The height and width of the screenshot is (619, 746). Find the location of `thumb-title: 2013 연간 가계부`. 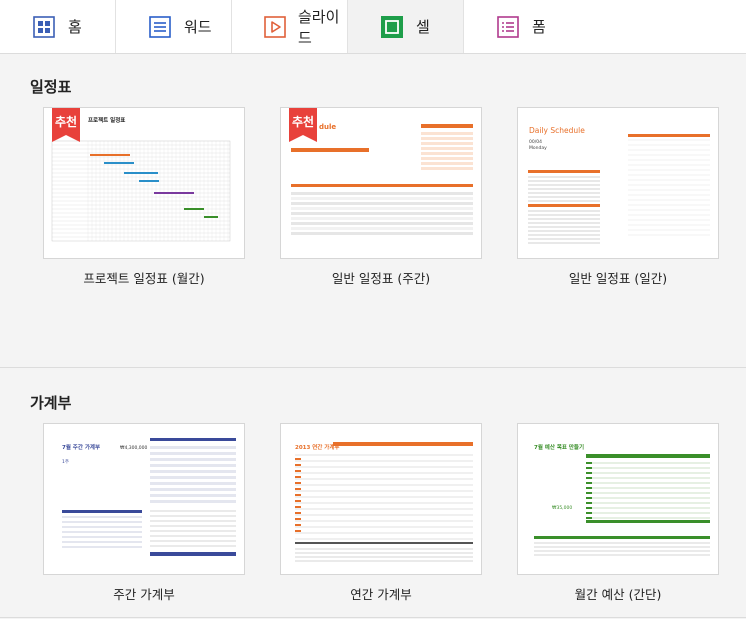

thumb-title: 2013 연간 가계부 is located at coordinates (317, 447).